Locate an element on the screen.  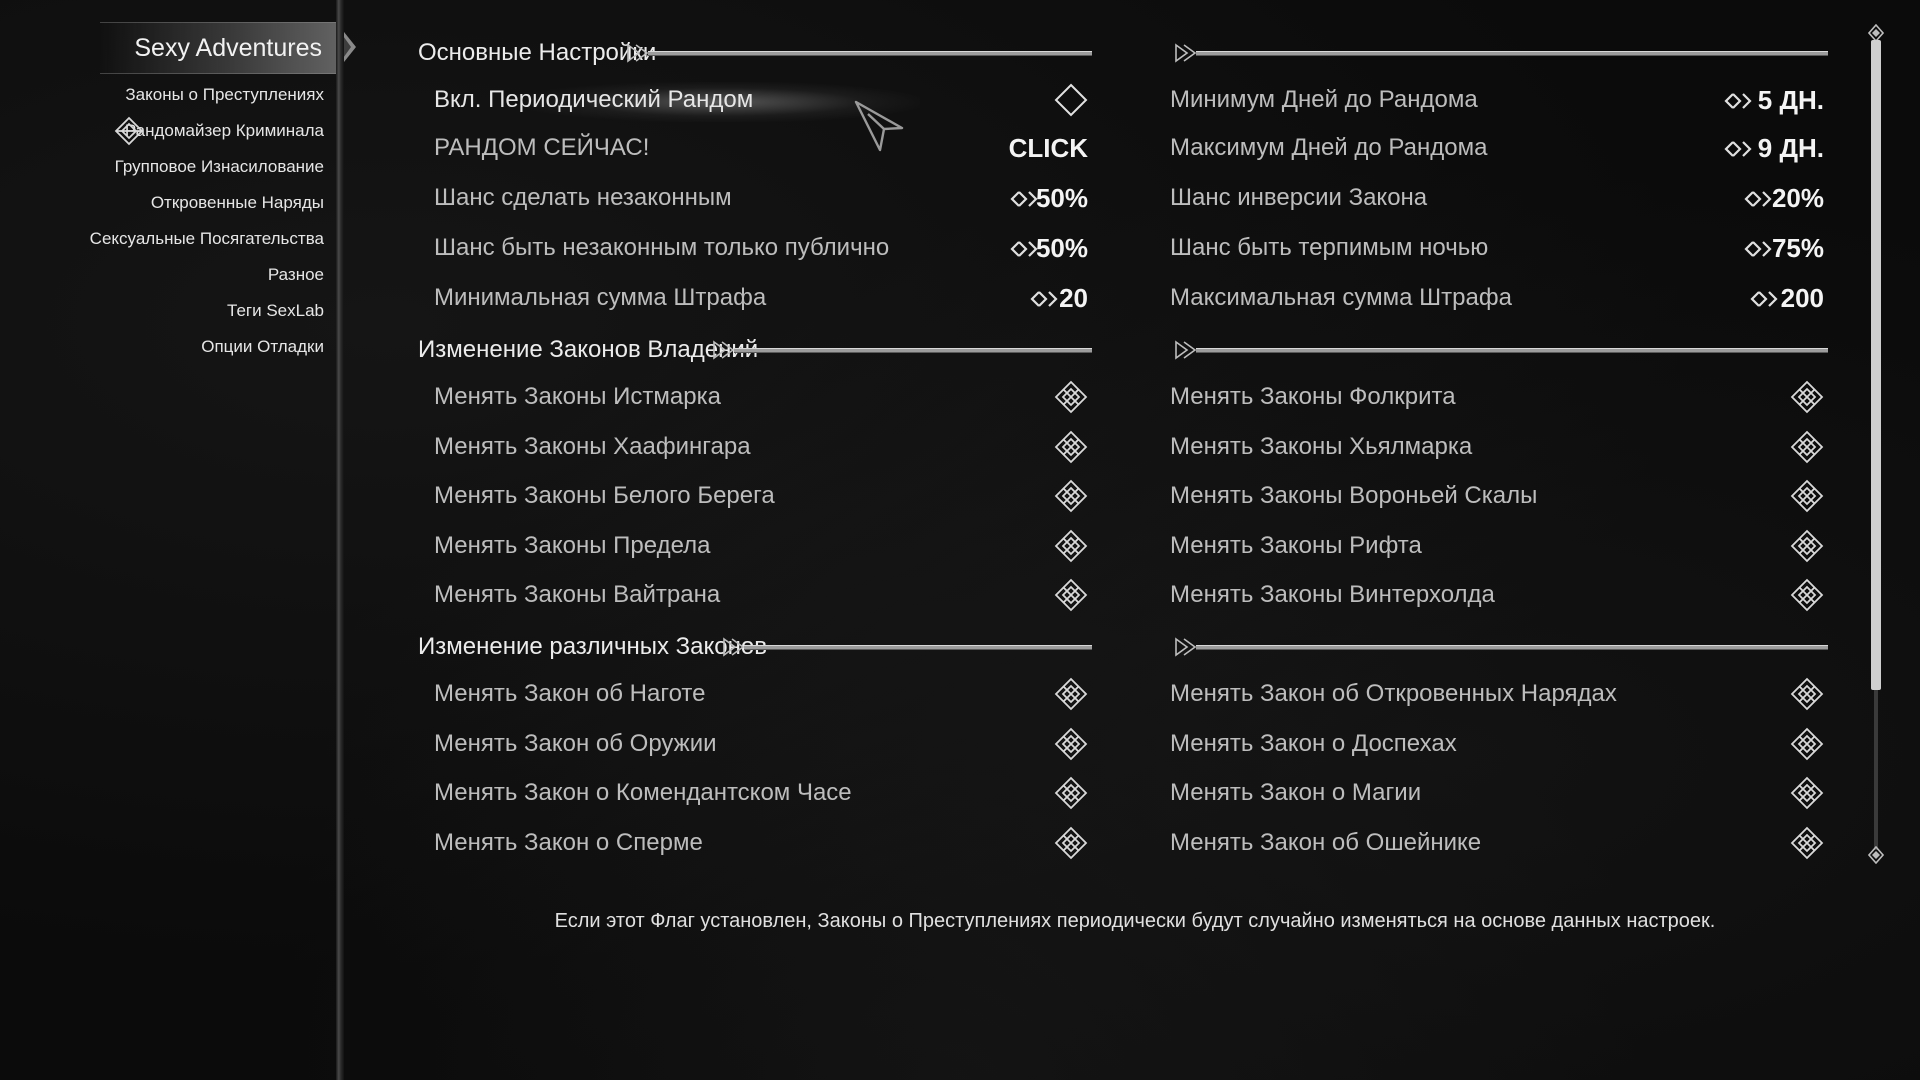
law-toggle-label: Менять Законы Вороньей Скалы is located at coordinates (1353, 496).